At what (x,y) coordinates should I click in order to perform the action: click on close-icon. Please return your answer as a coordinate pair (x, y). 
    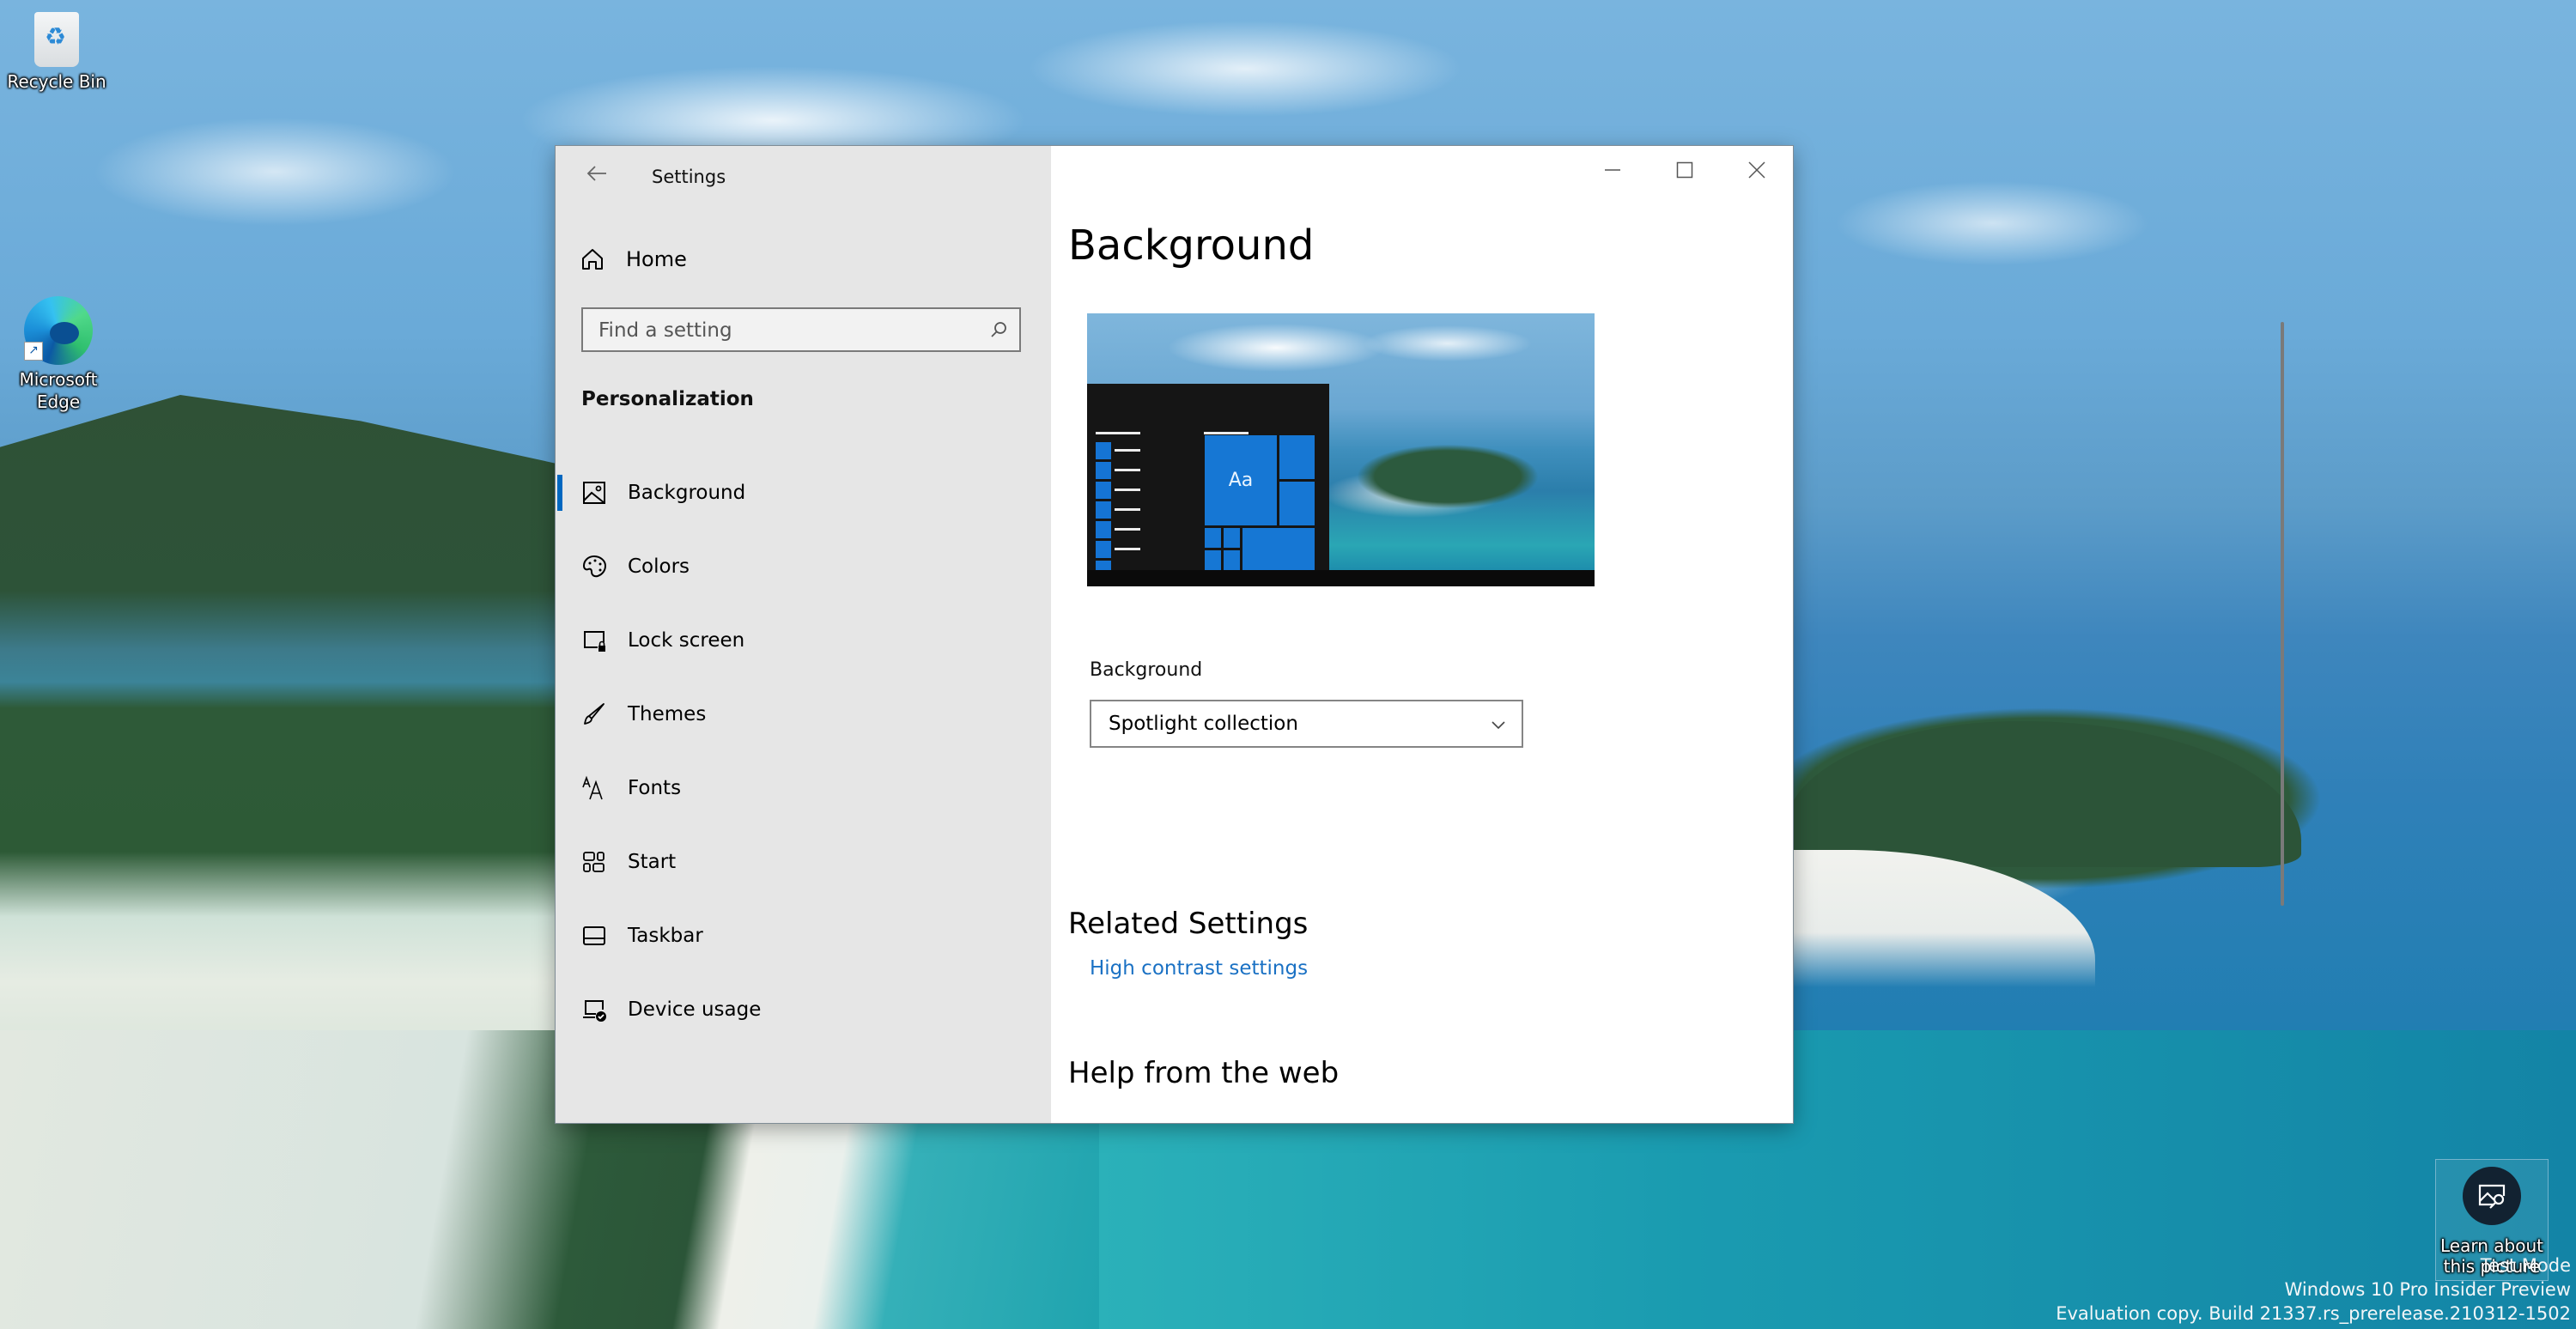
    Looking at the image, I should click on (1756, 170).